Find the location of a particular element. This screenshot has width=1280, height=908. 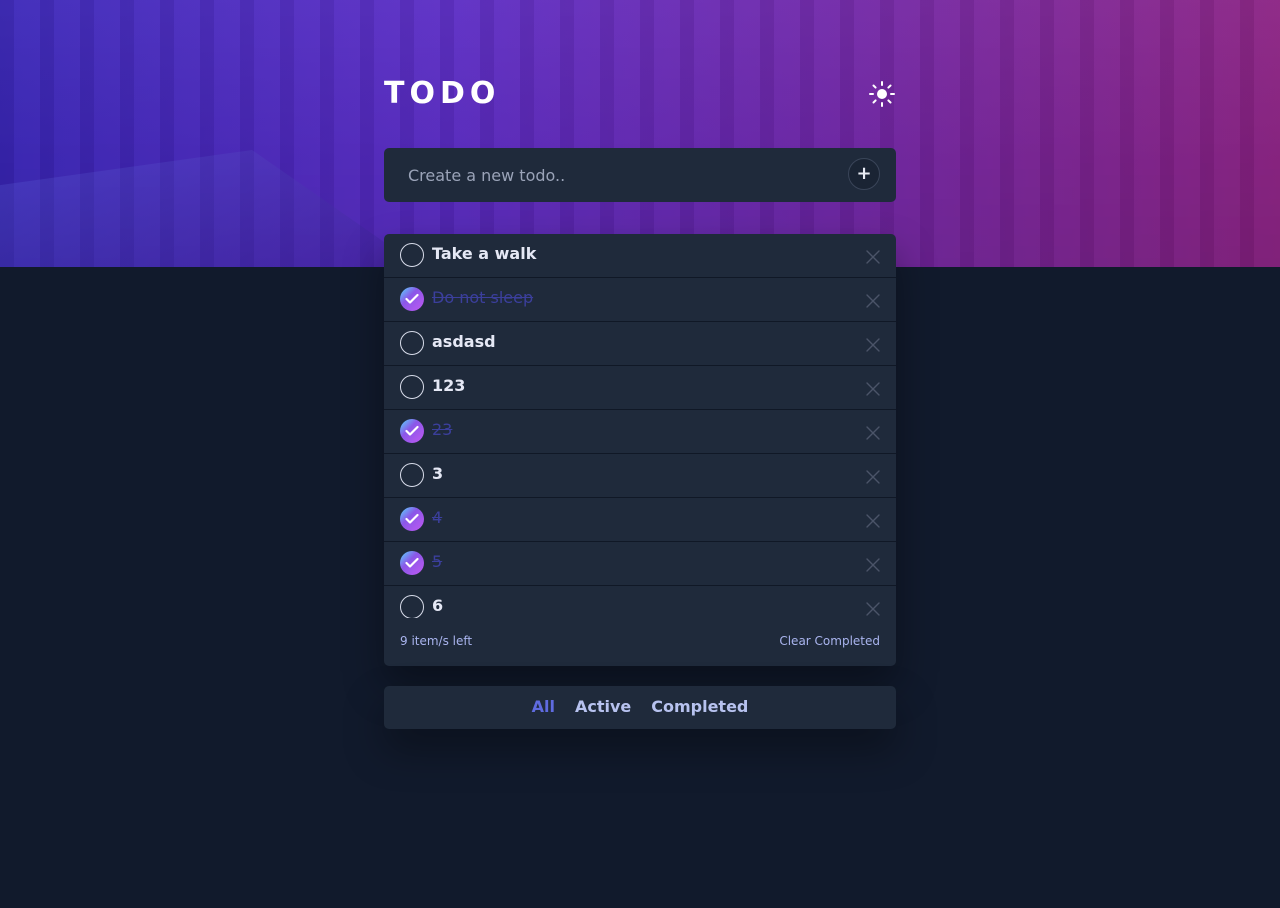

items-left-count: 9 item/s left is located at coordinates (436, 641).